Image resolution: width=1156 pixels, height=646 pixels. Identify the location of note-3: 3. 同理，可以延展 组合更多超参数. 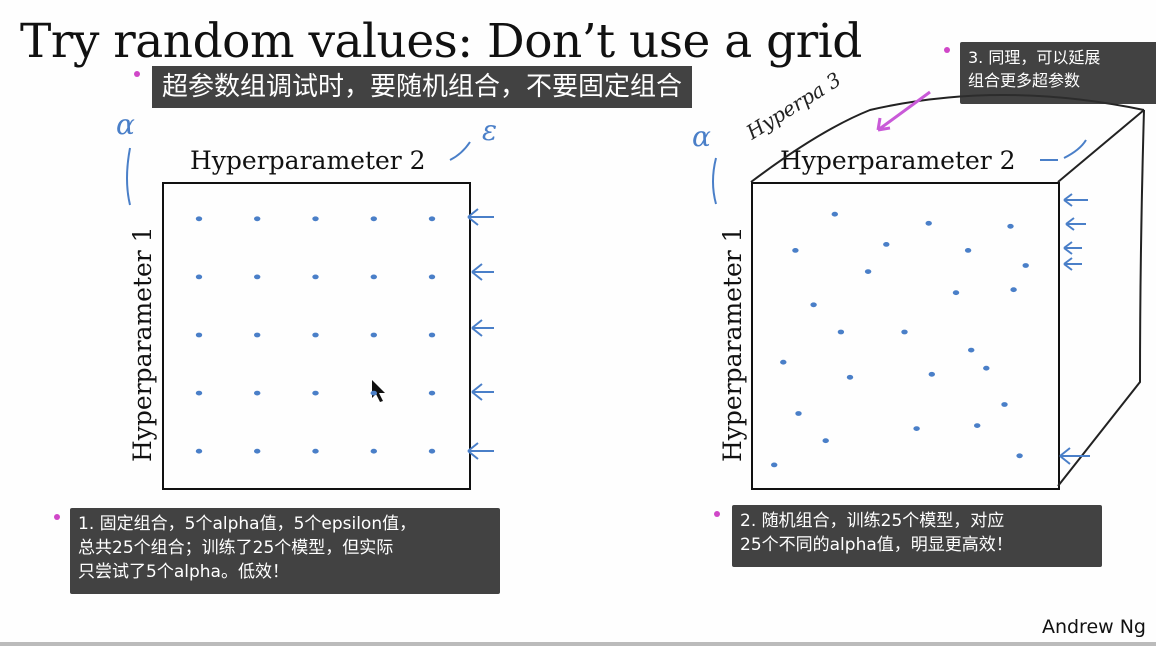
(1058, 73).